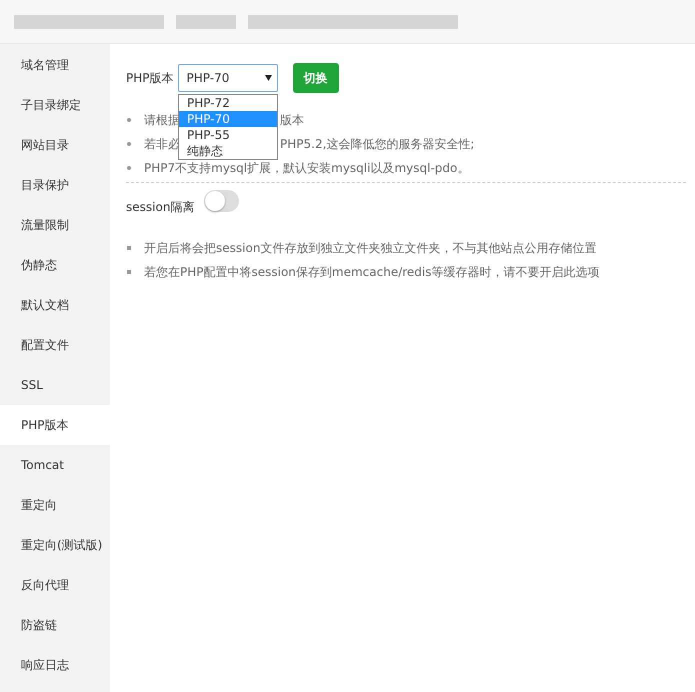 Image resolution: width=695 pixels, height=692 pixels. Describe the element at coordinates (55, 465) in the screenshot. I see `sidebar-item: Tomcat` at that location.